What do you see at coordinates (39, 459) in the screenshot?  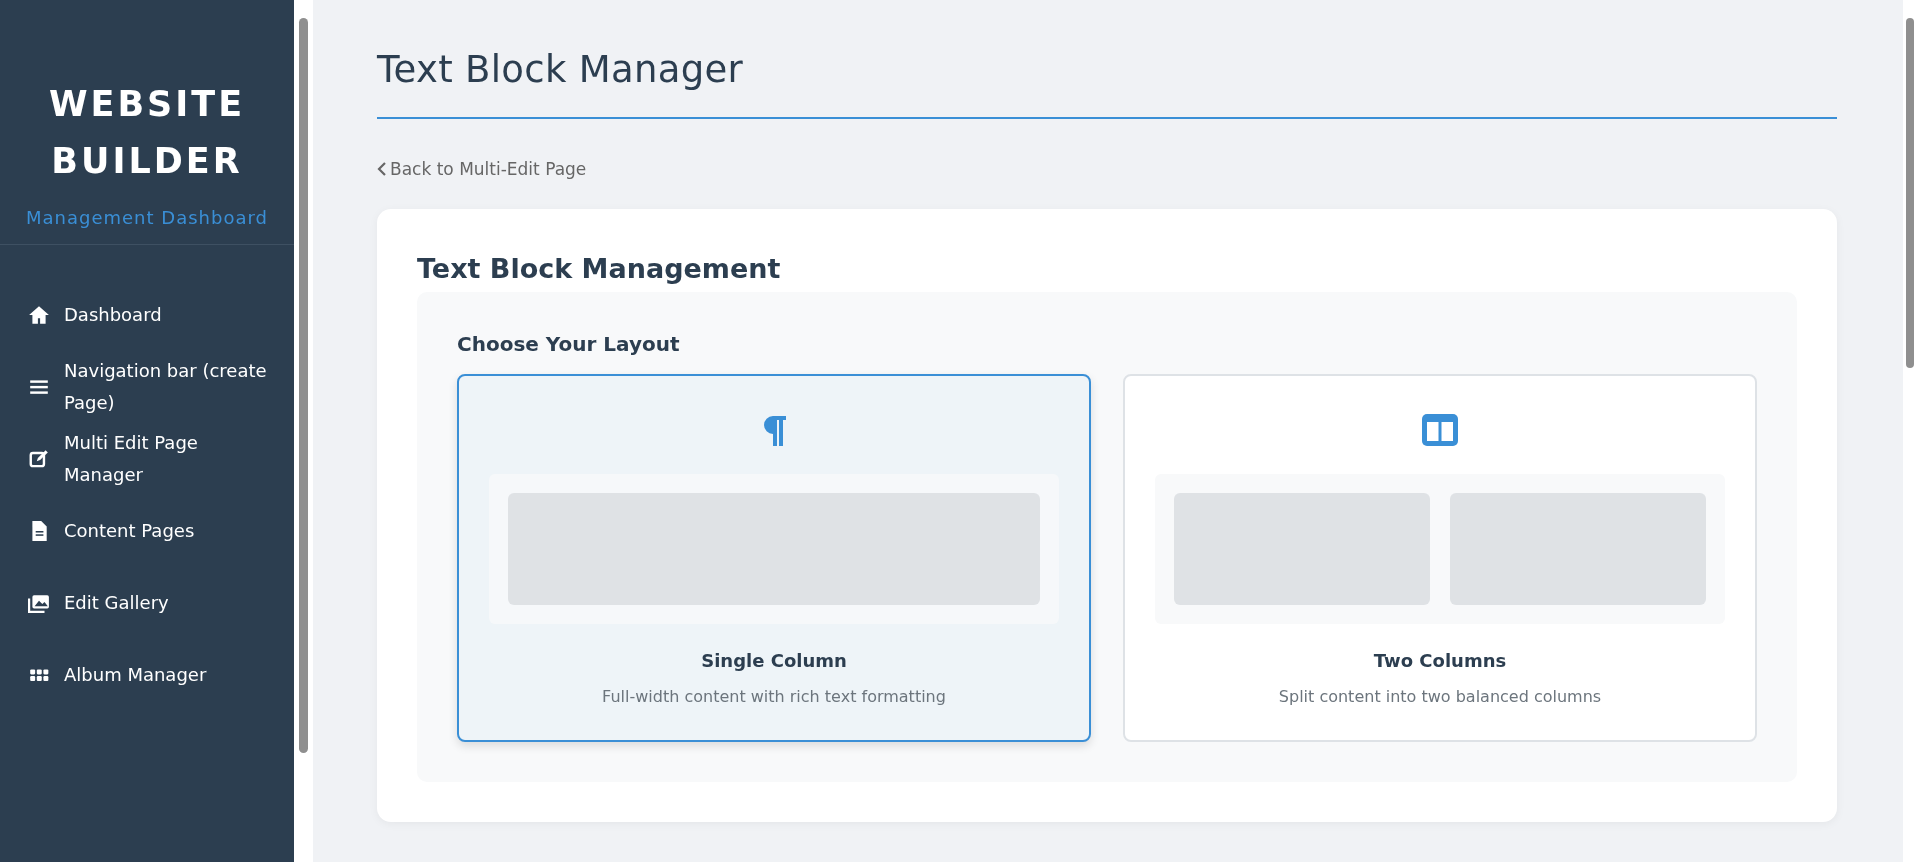 I see `edit-icon` at bounding box center [39, 459].